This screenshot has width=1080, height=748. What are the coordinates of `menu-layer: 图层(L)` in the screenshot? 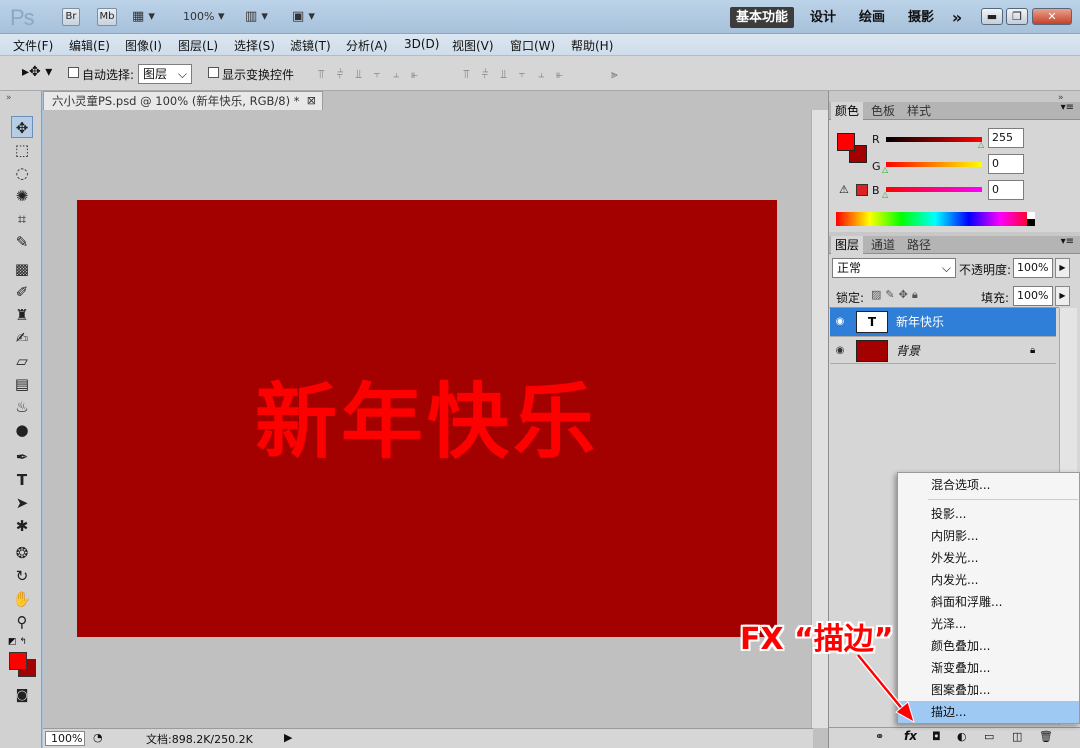 It's located at (198, 45).